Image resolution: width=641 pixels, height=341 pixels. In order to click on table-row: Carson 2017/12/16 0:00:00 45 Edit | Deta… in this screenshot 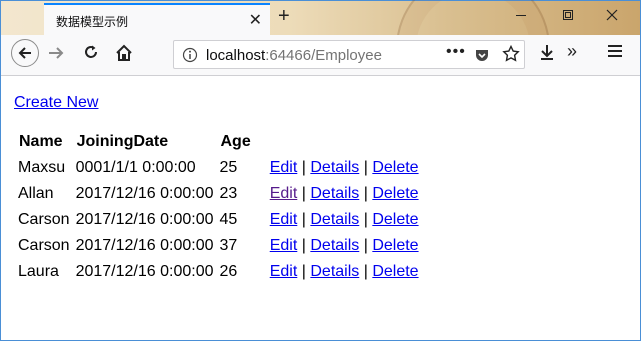, I will do `click(217, 220)`.